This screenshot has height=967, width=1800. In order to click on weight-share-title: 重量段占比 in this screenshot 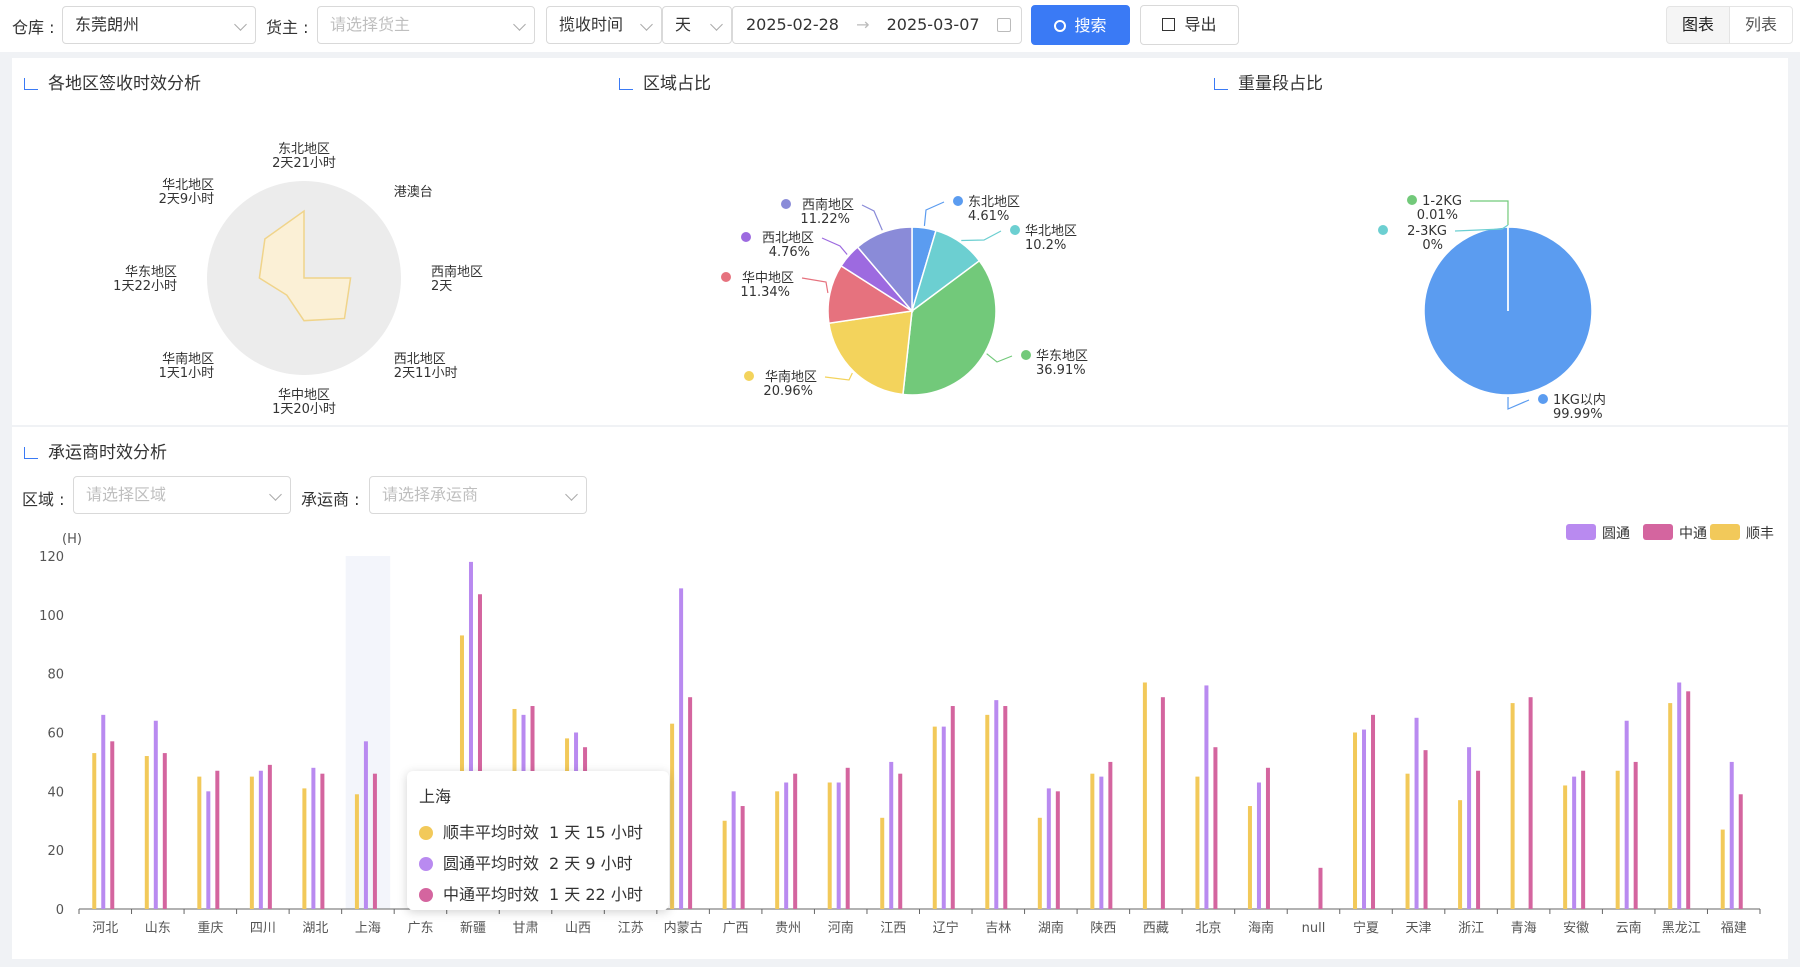, I will do `click(1268, 81)`.